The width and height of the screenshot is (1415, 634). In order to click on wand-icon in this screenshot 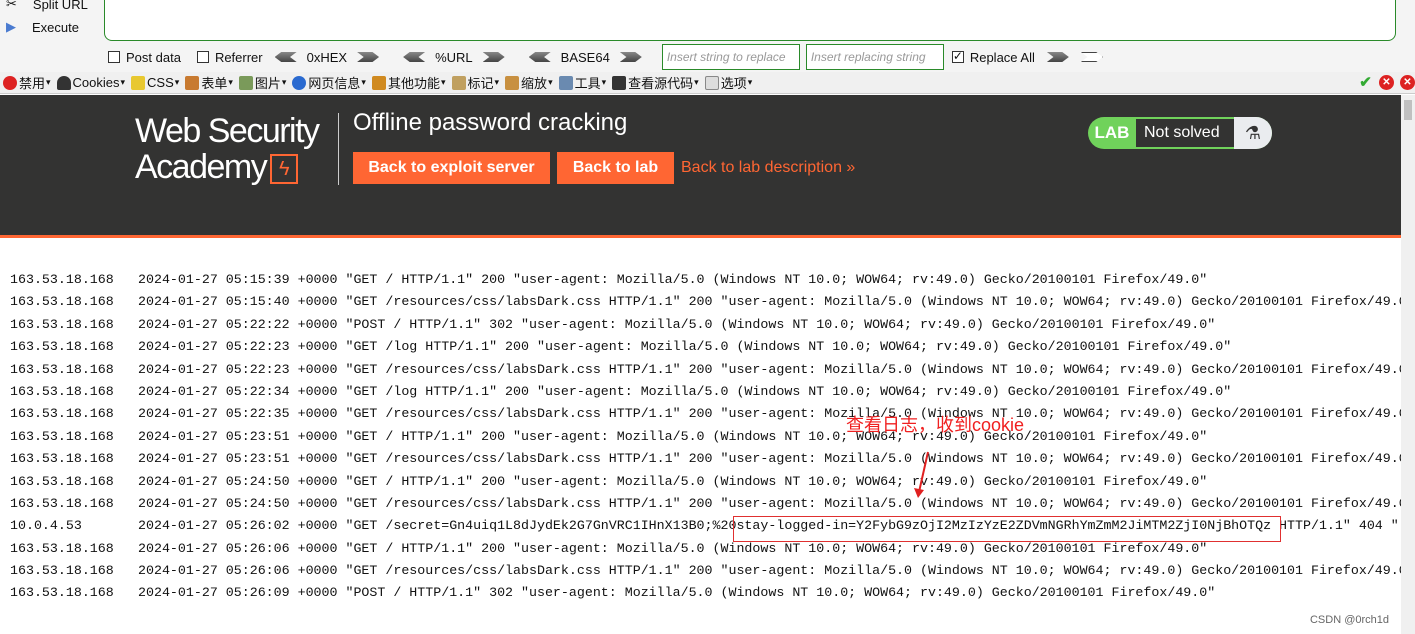, I will do `click(138, 82)`.